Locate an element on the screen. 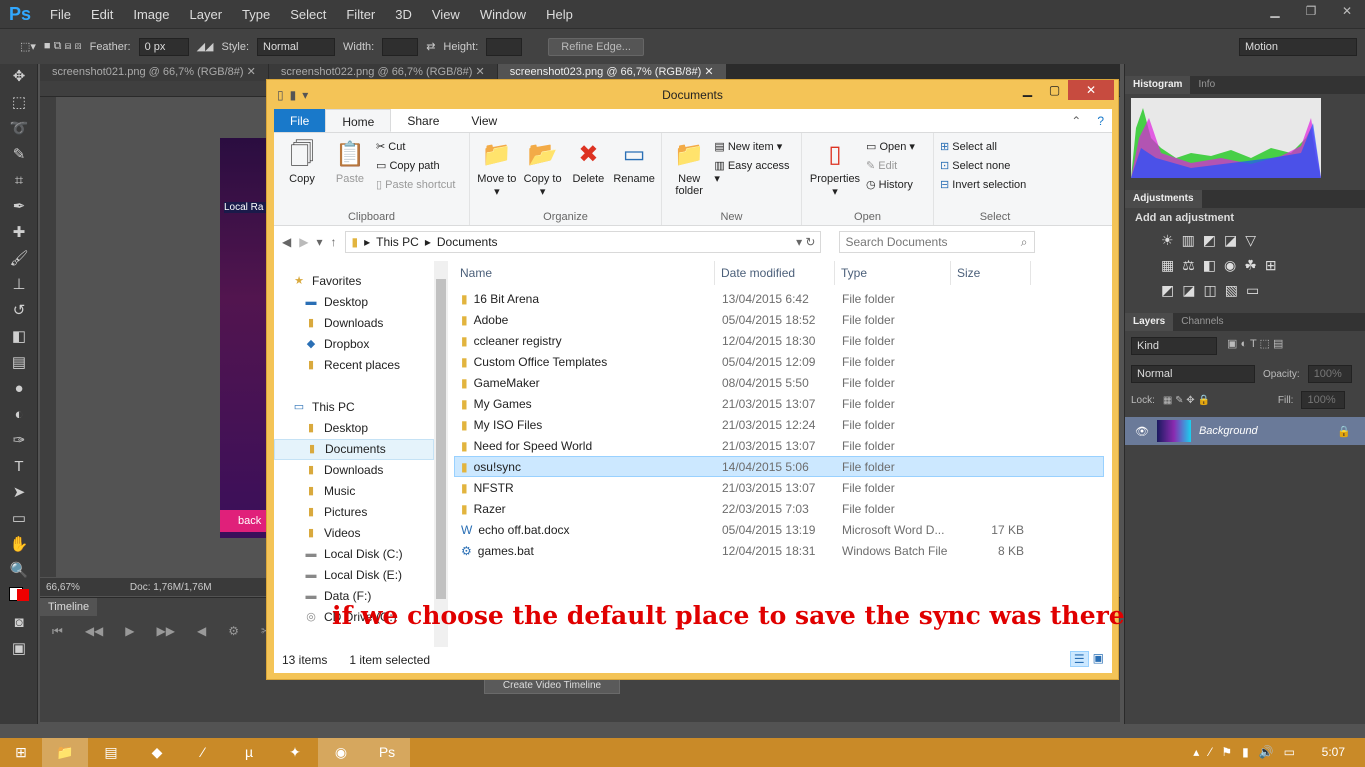 The height and width of the screenshot is (767, 1365). properties-button: ▯ Properties ▾ is located at coordinates (835, 179).